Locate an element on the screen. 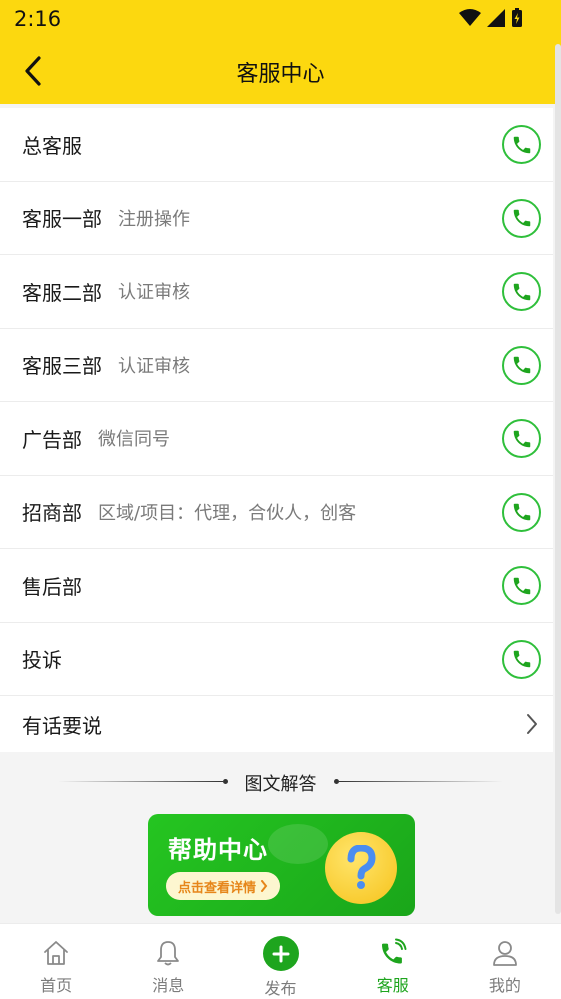 The image size is (561, 999). help-details-button: 点击查看详情 is located at coordinates (223, 886).